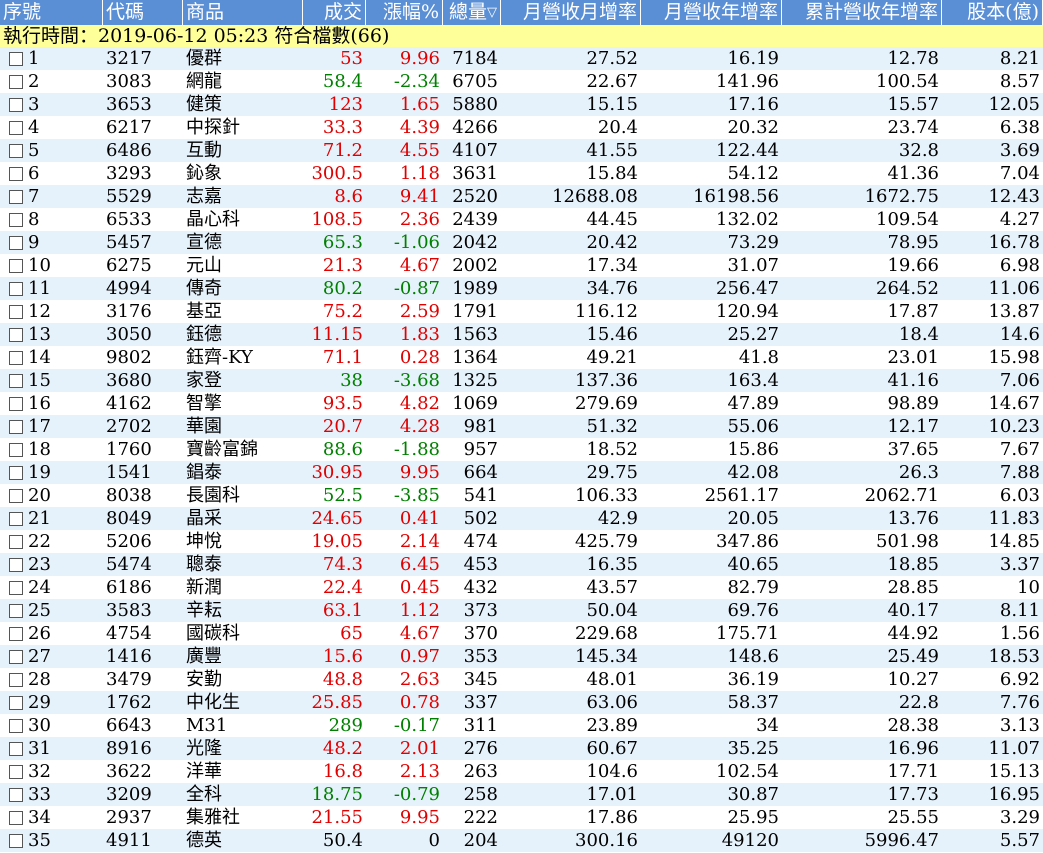 This screenshot has height=853, width=1043. Describe the element at coordinates (521, 817) in the screenshot. I see `table-row: 34 2937 集雅社 21.55 9.95 222 17.86 25.95 25.55 3.29` at that location.